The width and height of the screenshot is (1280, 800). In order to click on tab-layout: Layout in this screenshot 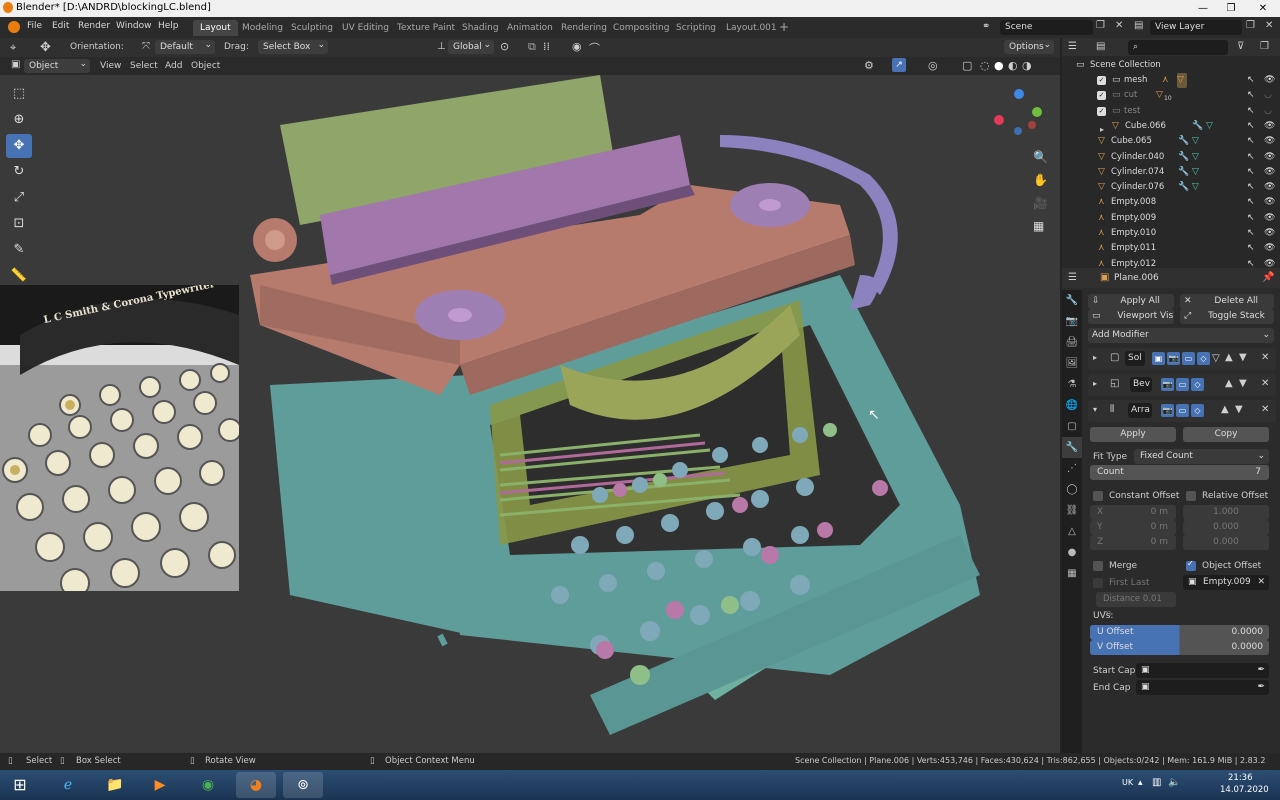, I will do `click(215, 28)`.